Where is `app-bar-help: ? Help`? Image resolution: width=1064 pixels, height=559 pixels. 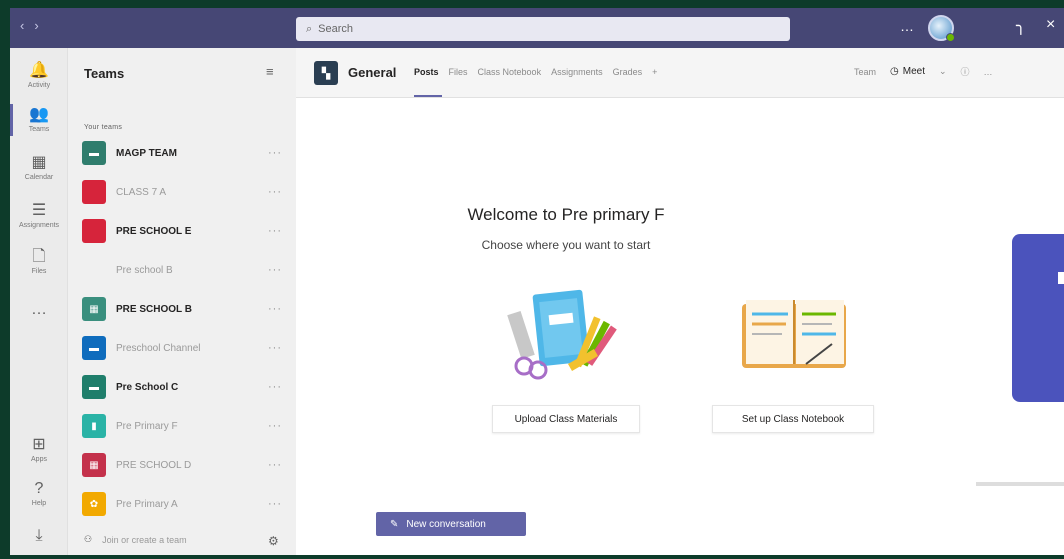
app-bar-help: ? Help is located at coordinates (39, 494).